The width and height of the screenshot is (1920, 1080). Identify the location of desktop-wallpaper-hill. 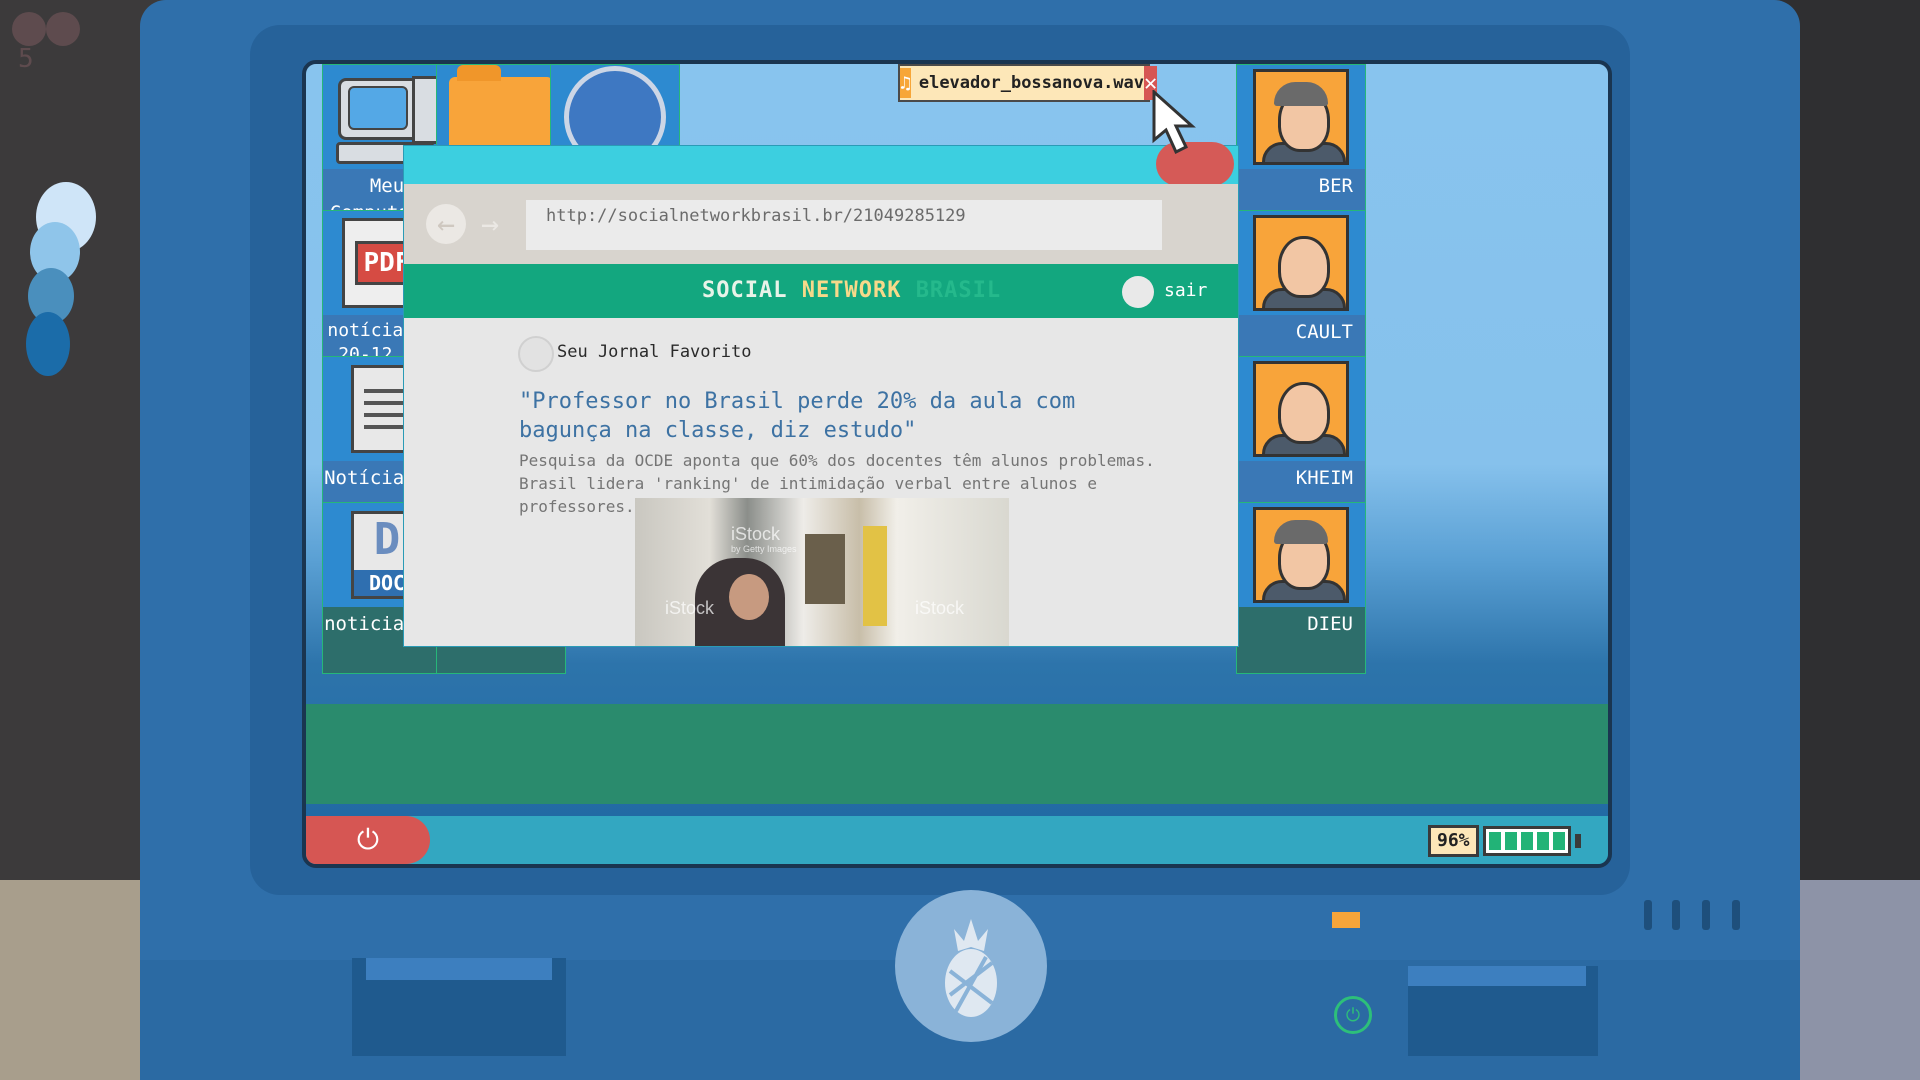
(957, 754).